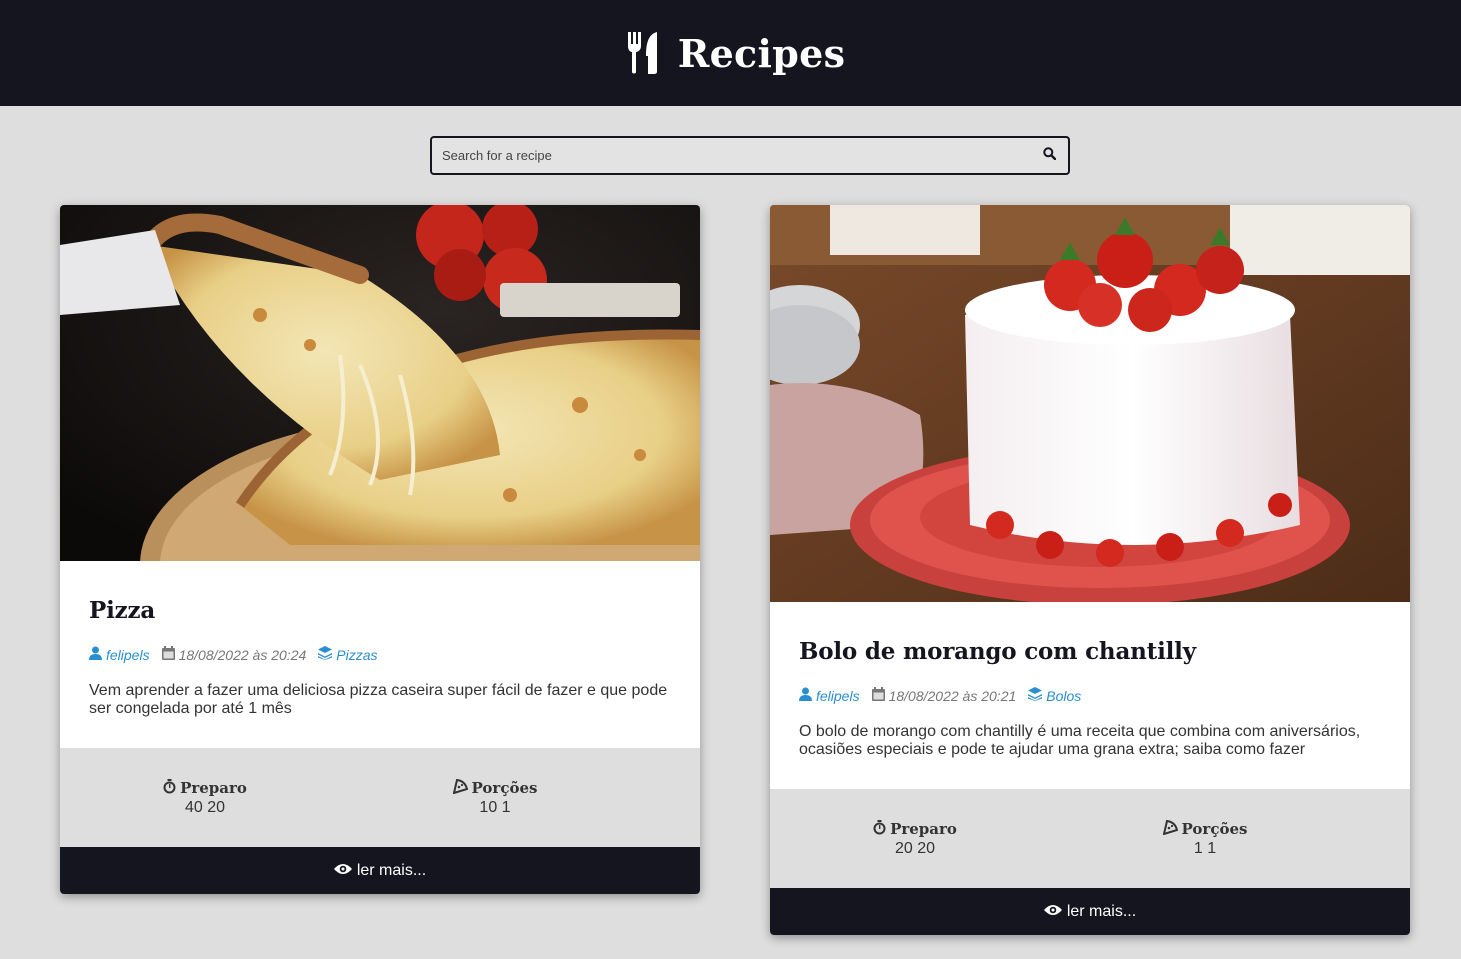 This screenshot has width=1461, height=959. What do you see at coordinates (495, 807) in the screenshot?
I see `servings-value: 10 1` at bounding box center [495, 807].